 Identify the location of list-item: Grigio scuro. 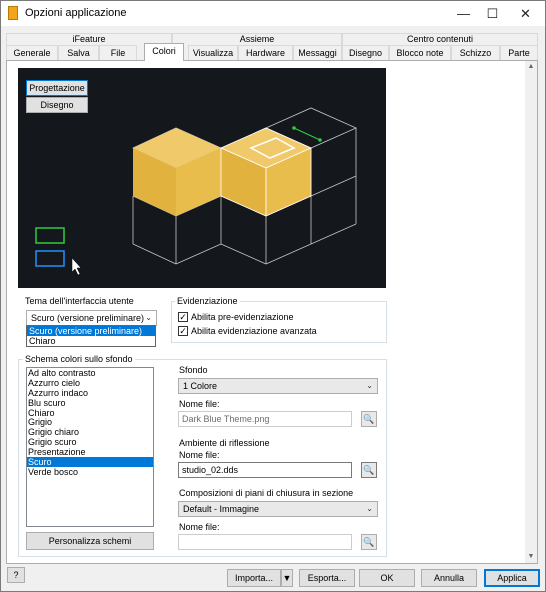
(90, 442).